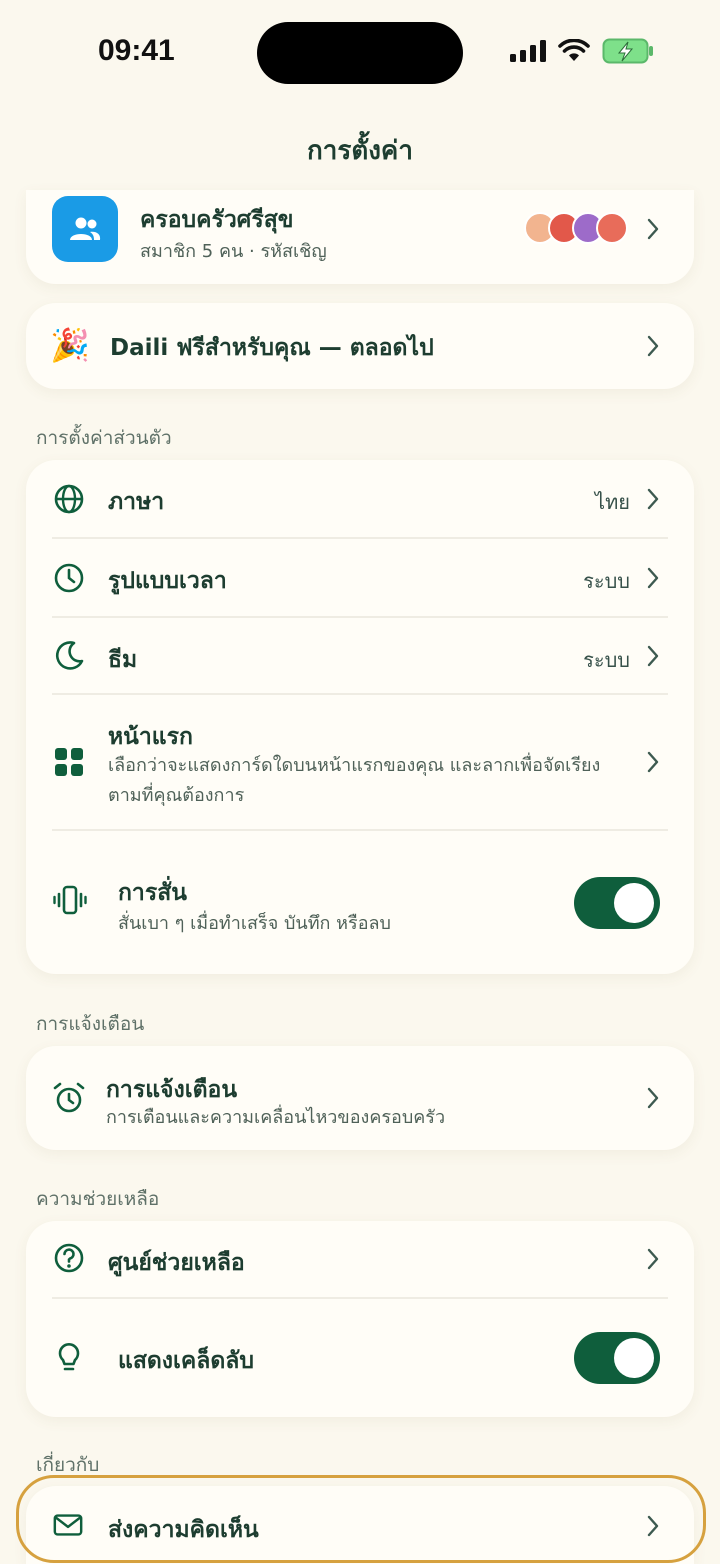 This screenshot has height=1564, width=720. What do you see at coordinates (136, 50) in the screenshot?
I see `status-time: 09:41` at bounding box center [136, 50].